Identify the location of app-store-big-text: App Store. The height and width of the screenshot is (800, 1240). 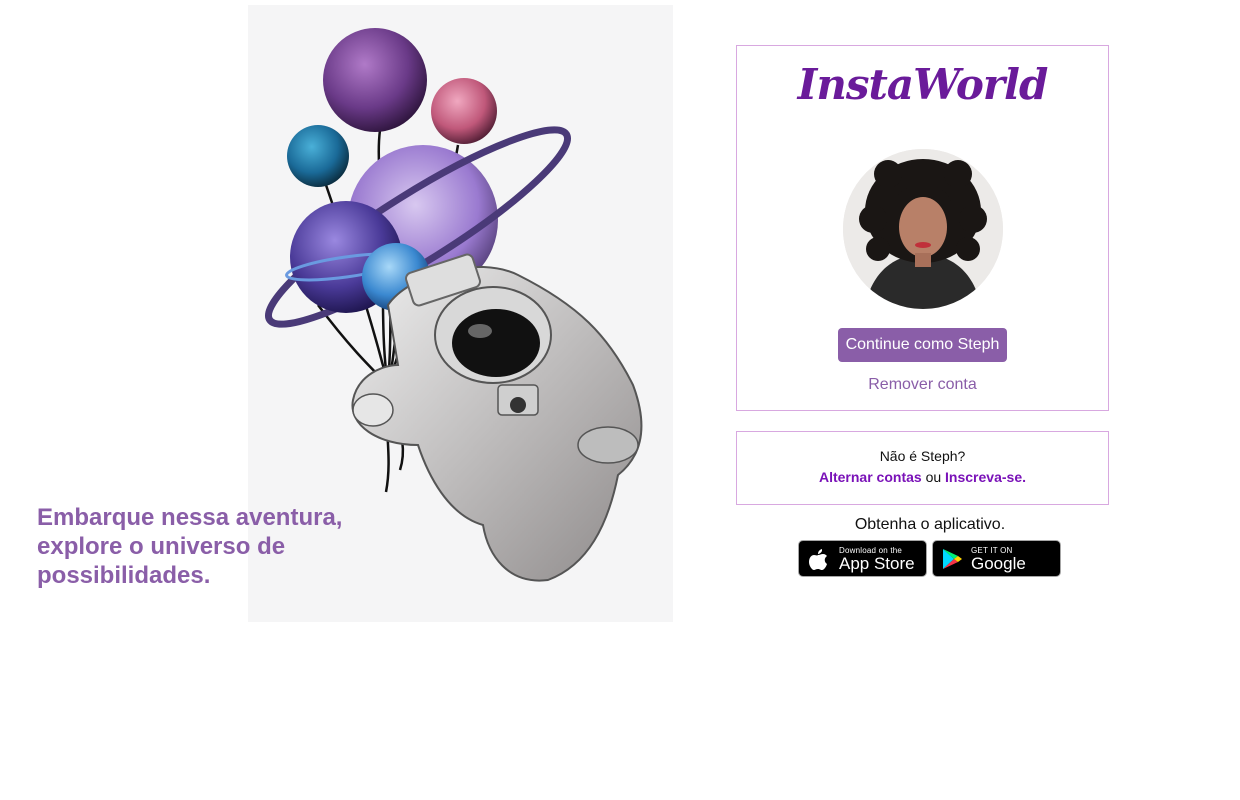
(877, 563).